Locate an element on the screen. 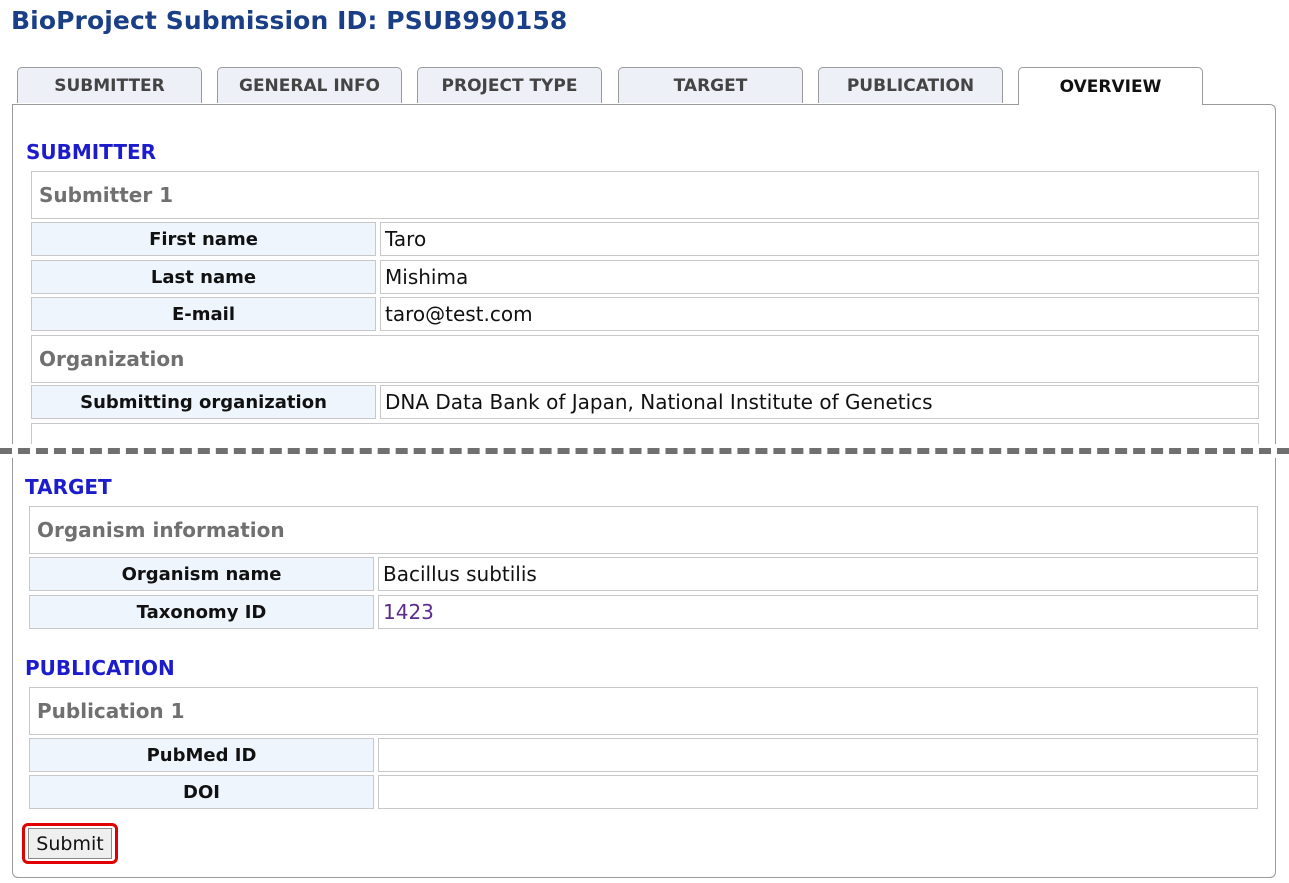 The height and width of the screenshot is (883, 1289). table-row: Taxonomy ID 1423 is located at coordinates (643, 612).